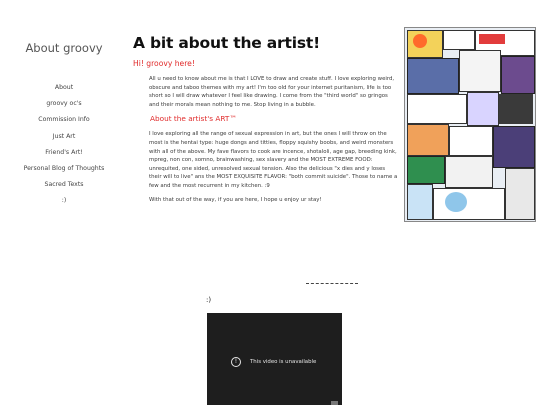 The width and height of the screenshot is (540, 405). I want to click on divider-line, so click(332, 284).